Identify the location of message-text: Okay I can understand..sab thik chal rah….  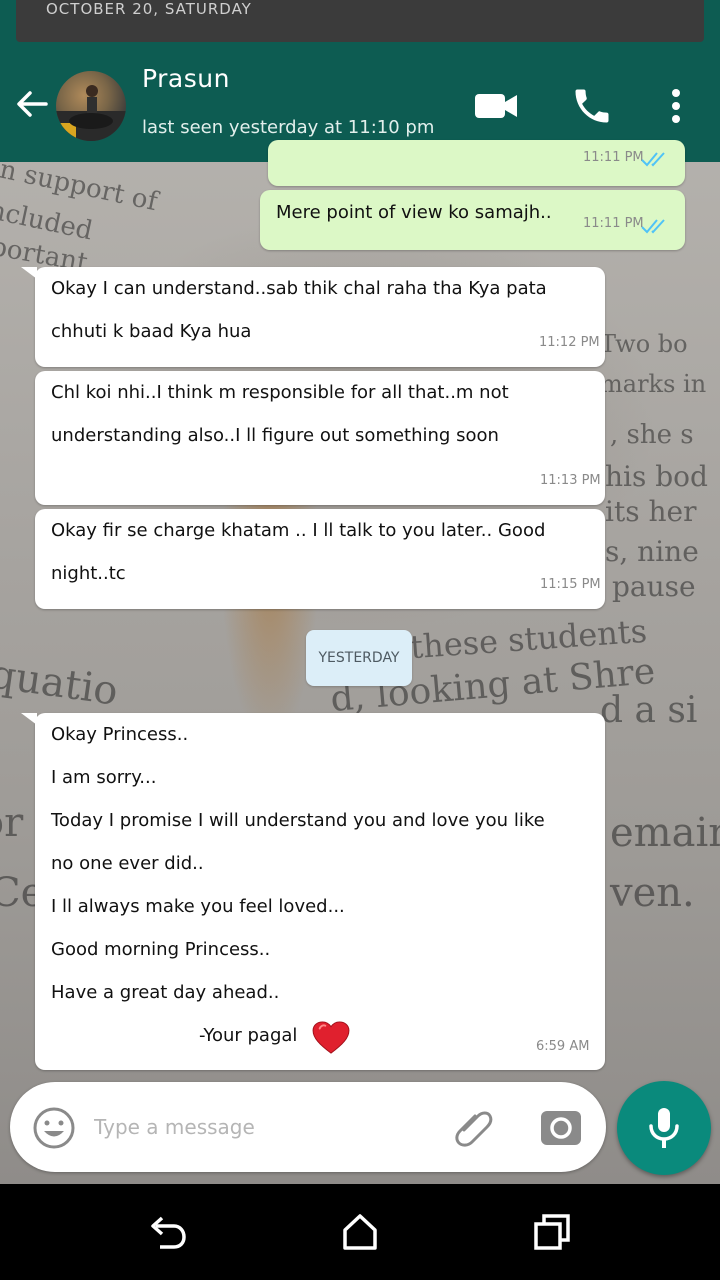
(299, 288).